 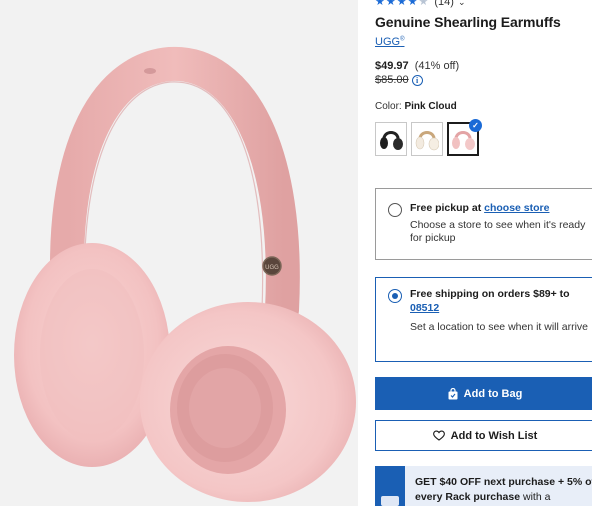 What do you see at coordinates (417, 80) in the screenshot?
I see `info-icon: i` at bounding box center [417, 80].